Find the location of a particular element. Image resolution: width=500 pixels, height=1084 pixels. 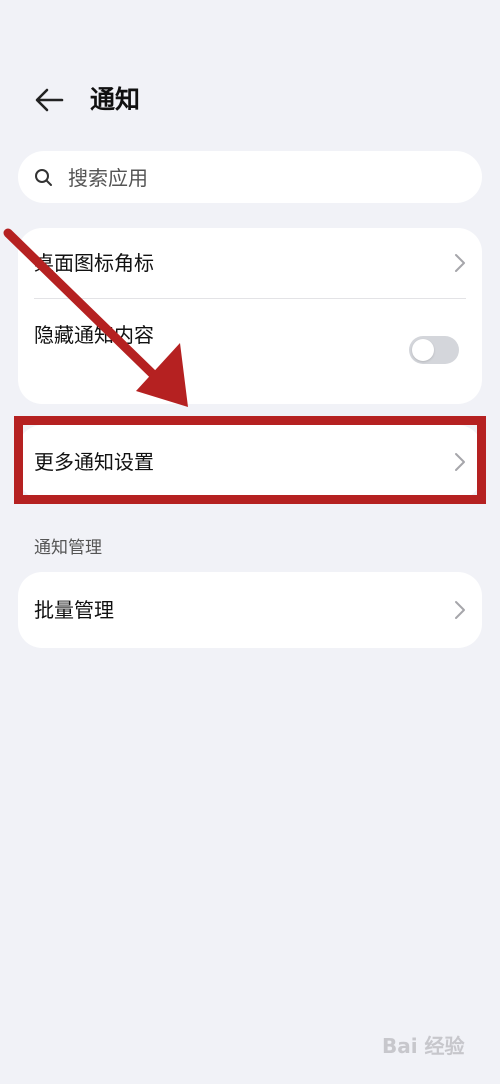

toggle-knob is located at coordinates (423, 350).